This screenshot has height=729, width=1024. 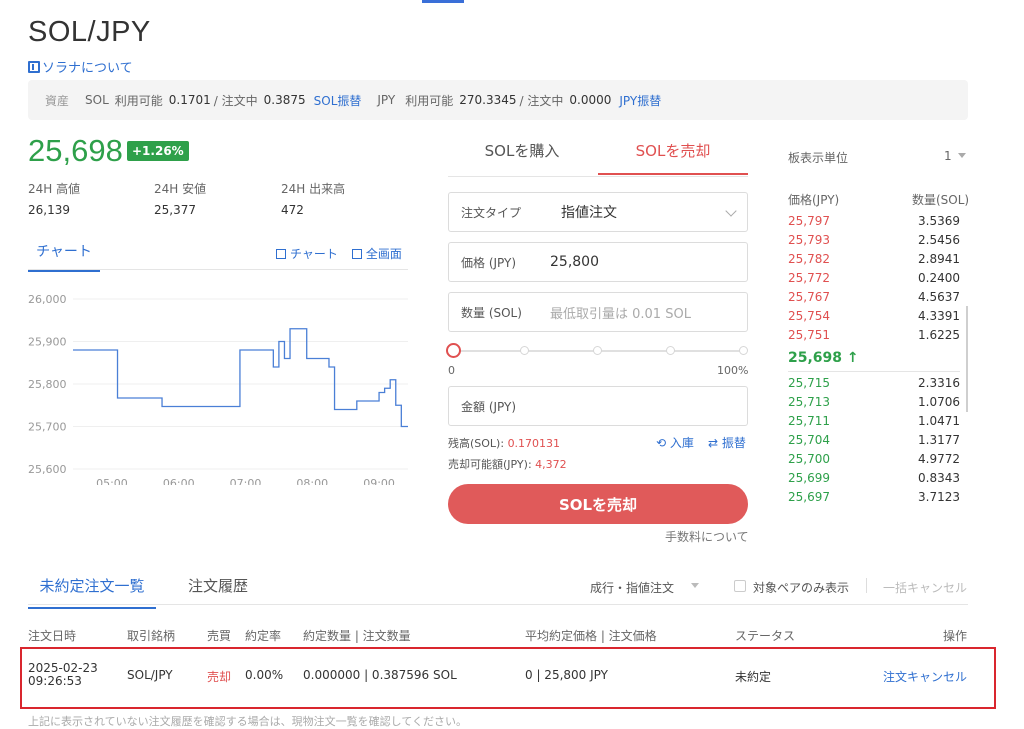 I want to click on last-price: 25,698, so click(x=75, y=150).